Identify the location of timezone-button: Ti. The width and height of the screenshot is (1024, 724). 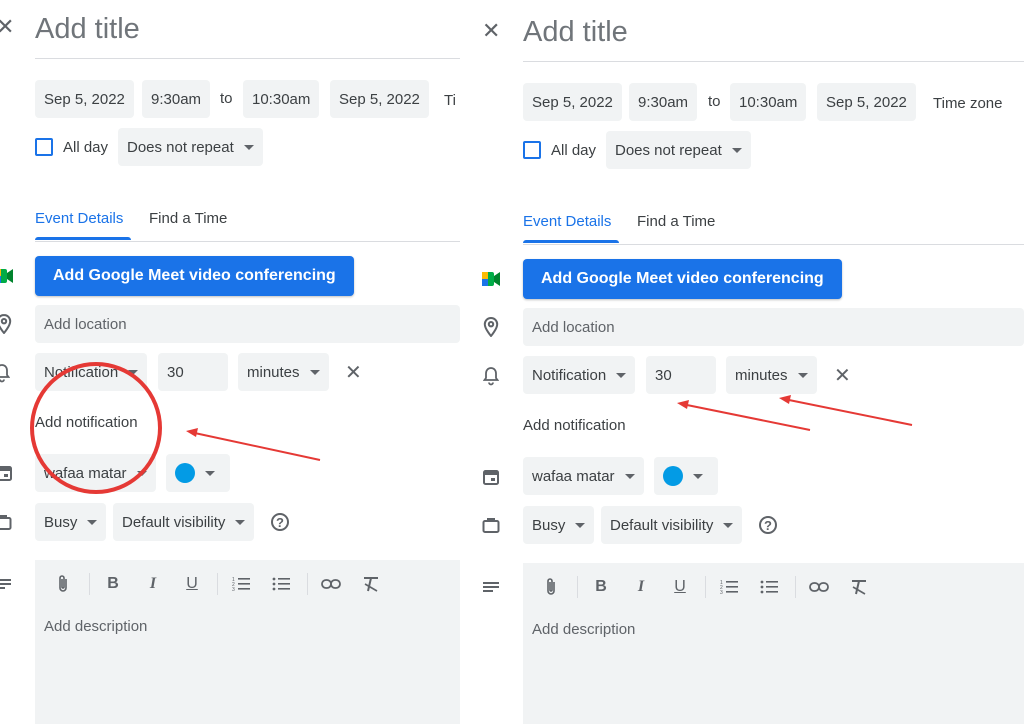
(450, 100).